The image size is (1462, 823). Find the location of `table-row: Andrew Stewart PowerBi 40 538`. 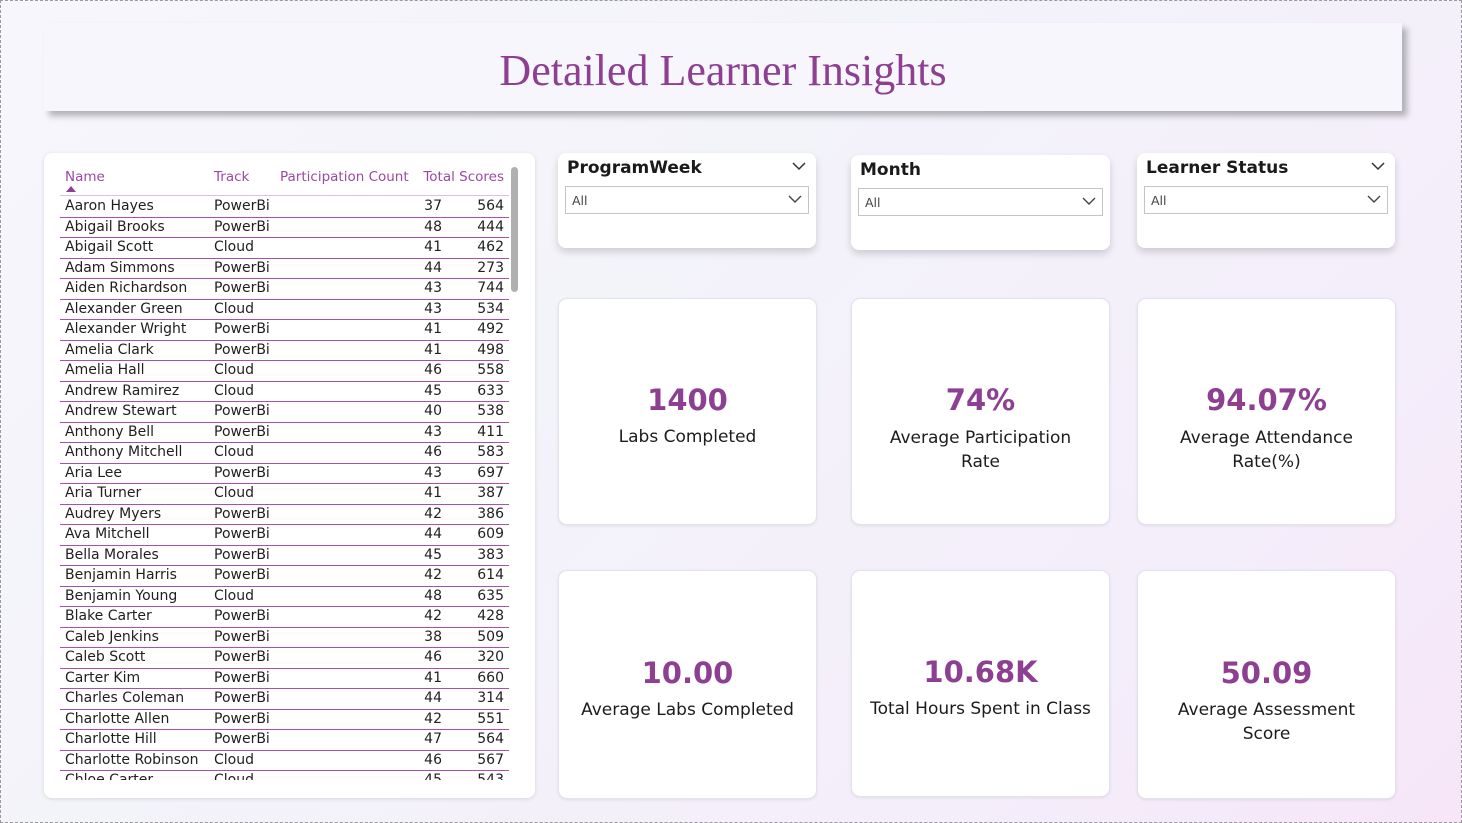

table-row: Andrew Stewart PowerBi 40 538 is located at coordinates (284, 412).